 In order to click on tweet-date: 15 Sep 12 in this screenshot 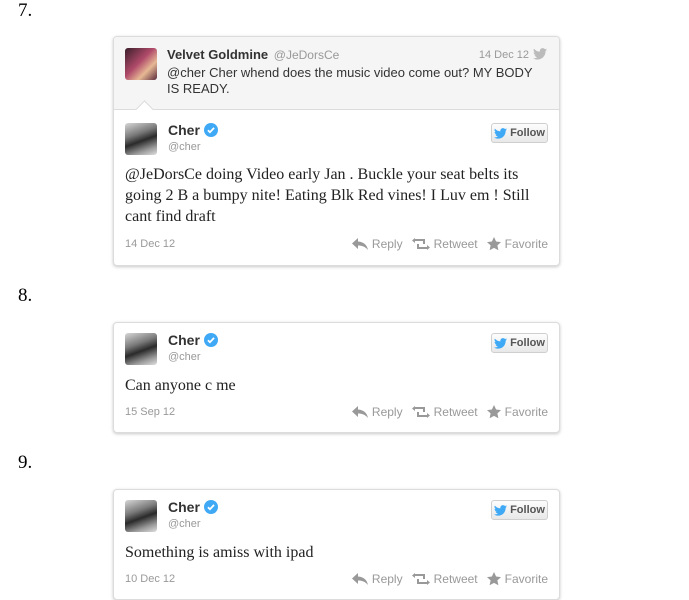, I will do `click(150, 412)`.